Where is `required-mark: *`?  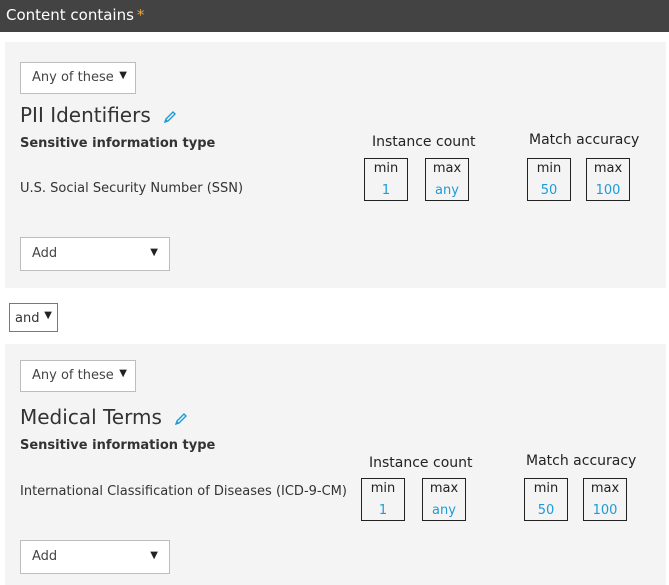
required-mark: * is located at coordinates (140, 15).